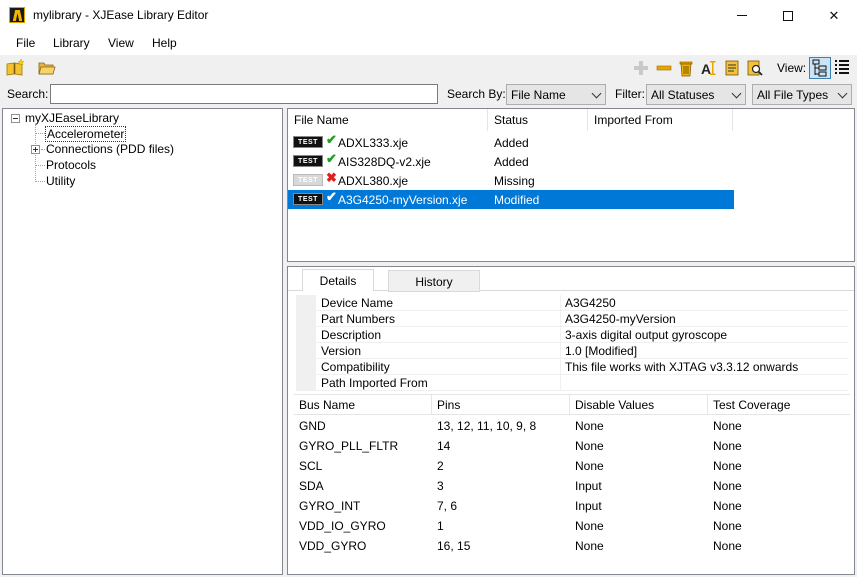 The height and width of the screenshot is (577, 857). What do you see at coordinates (25, 43) in the screenshot?
I see `menu-file: File` at bounding box center [25, 43].